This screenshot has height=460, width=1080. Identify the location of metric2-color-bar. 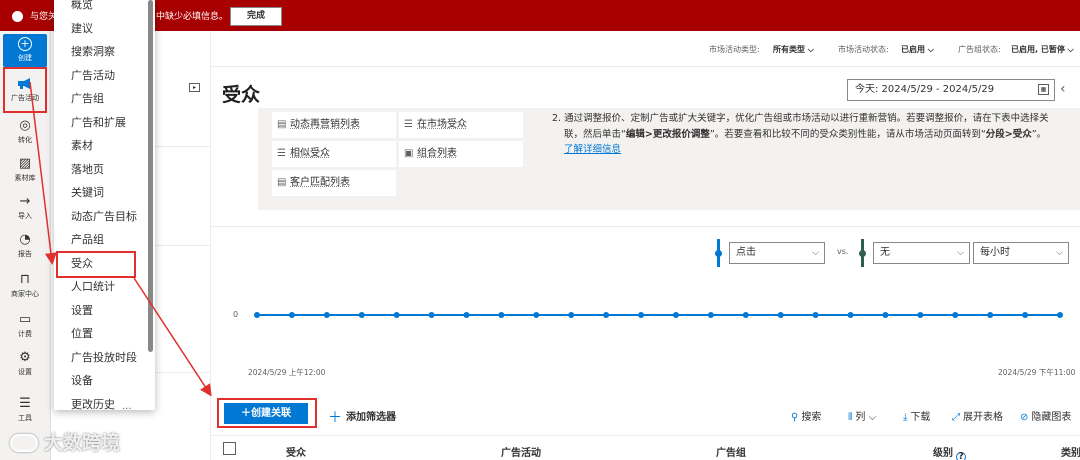
(862, 253).